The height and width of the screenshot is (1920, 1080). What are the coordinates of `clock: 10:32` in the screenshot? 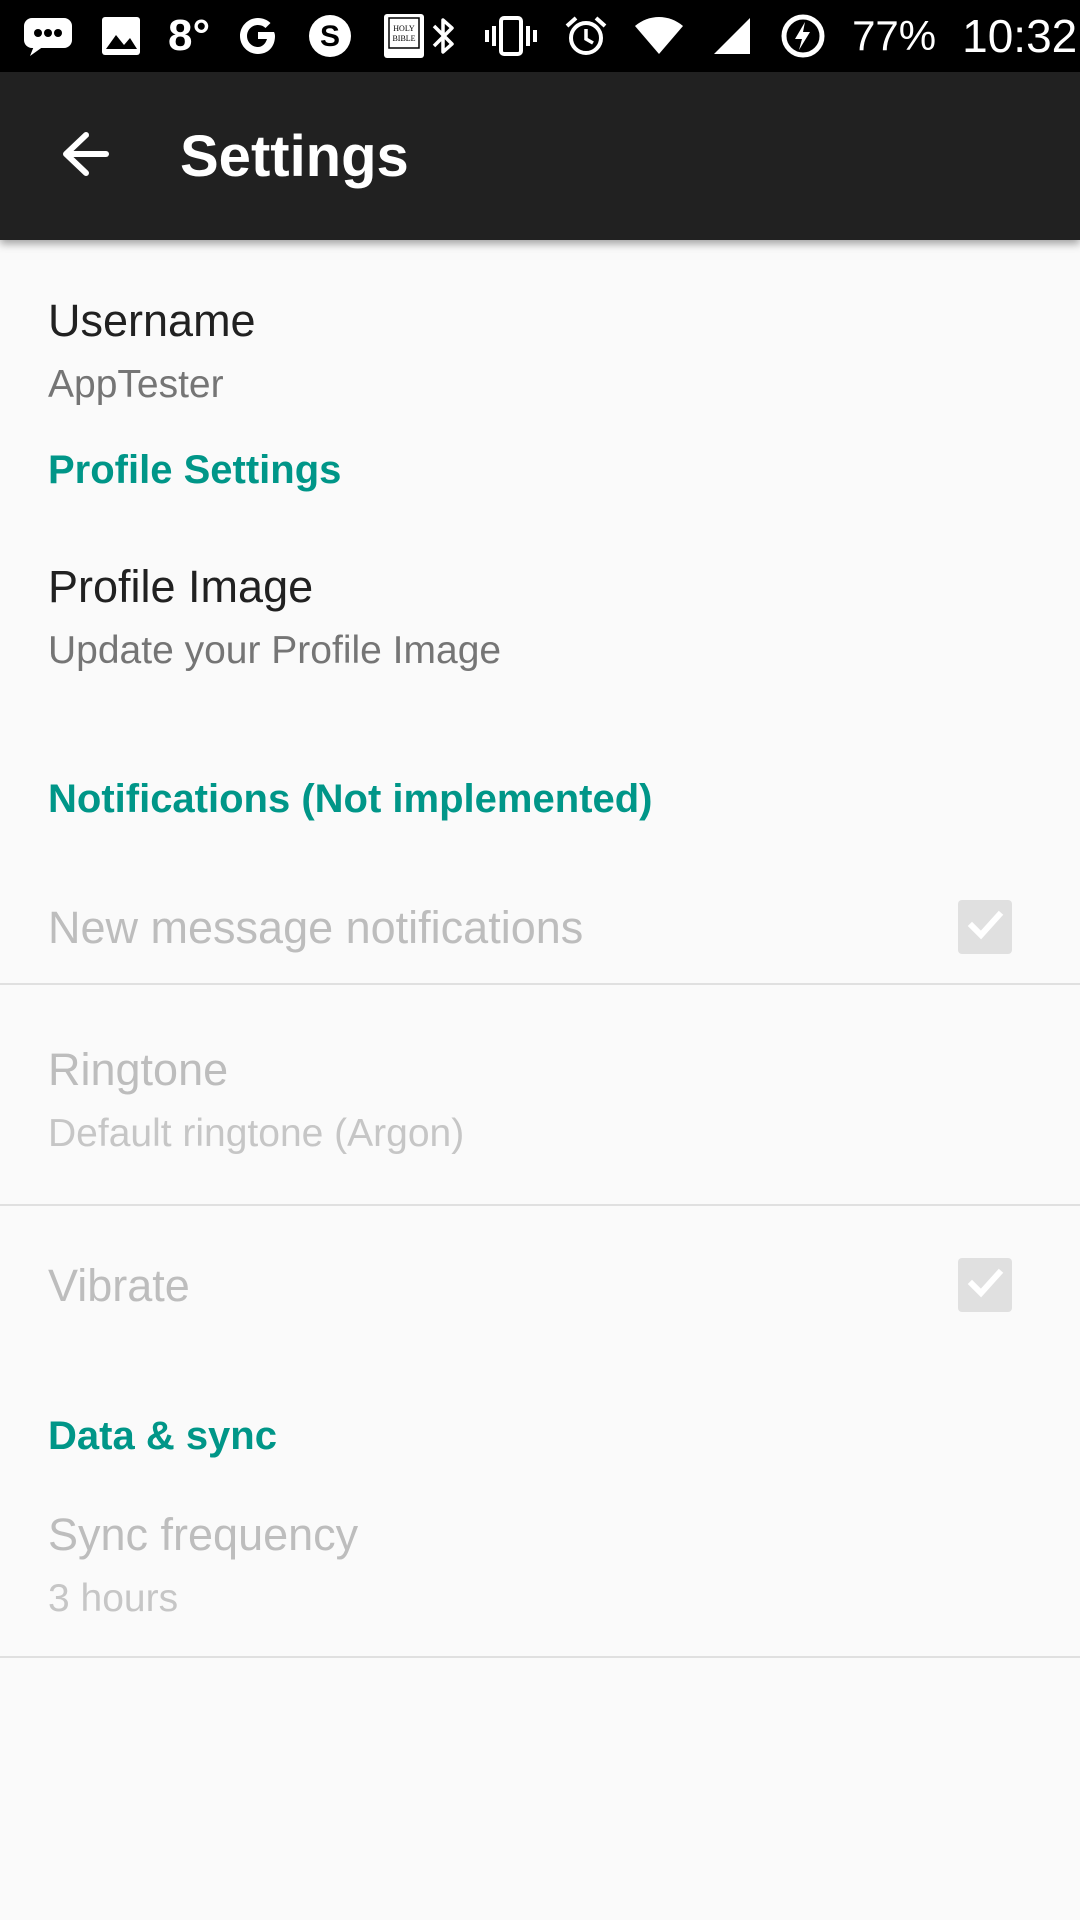 It's located at (1020, 36).